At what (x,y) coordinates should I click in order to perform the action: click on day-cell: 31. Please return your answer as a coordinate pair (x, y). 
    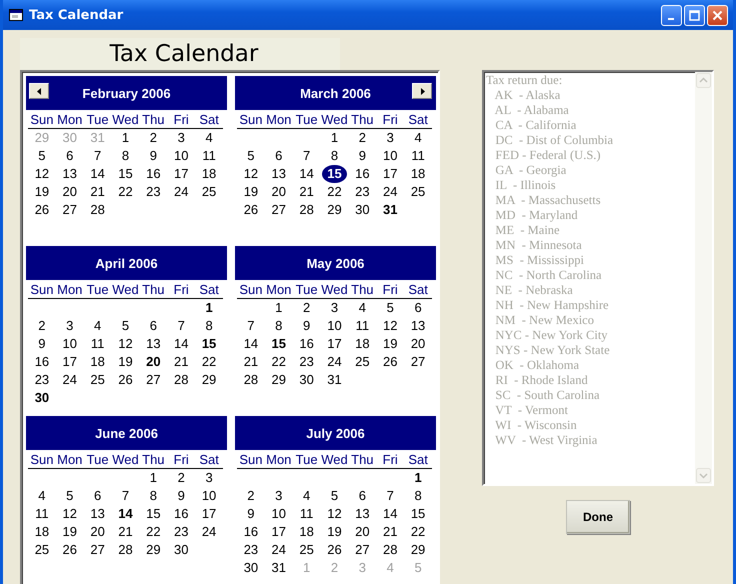
    Looking at the image, I should click on (334, 380).